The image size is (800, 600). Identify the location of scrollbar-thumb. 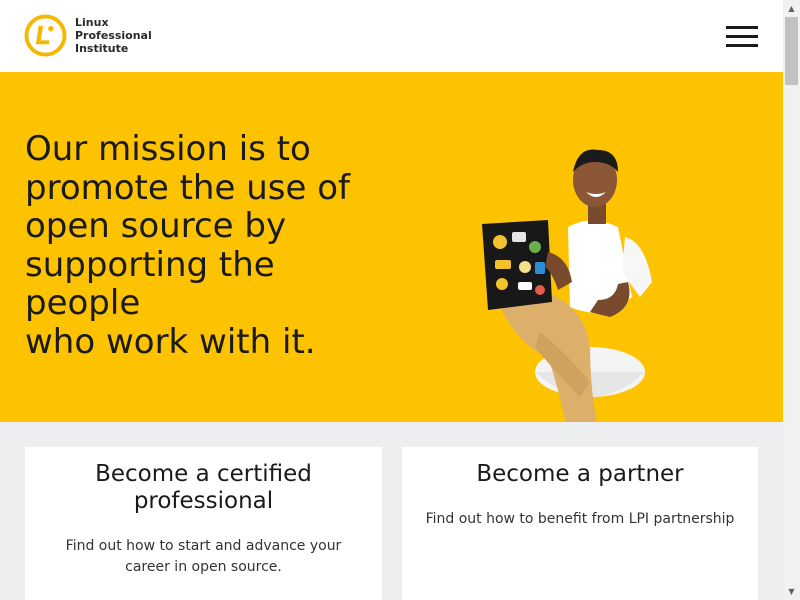
(791, 51).